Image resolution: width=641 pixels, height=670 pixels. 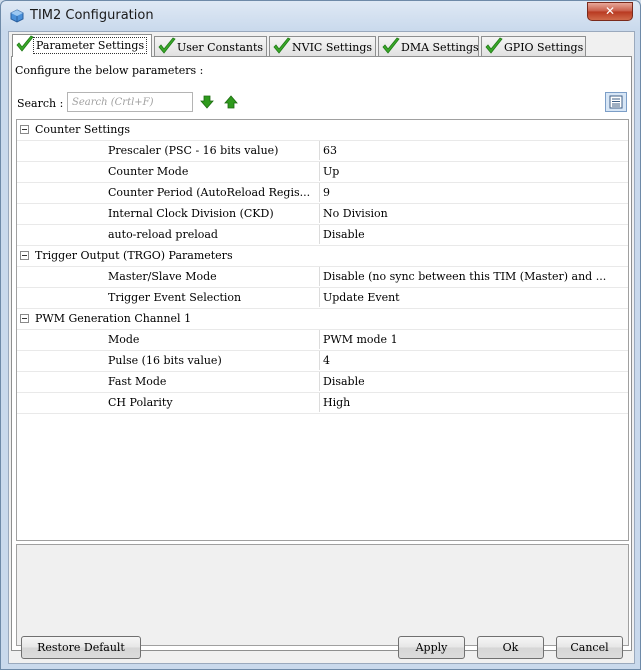 What do you see at coordinates (322, 361) in the screenshot?
I see `table-row: Pulse (16 bits value) 4` at bounding box center [322, 361].